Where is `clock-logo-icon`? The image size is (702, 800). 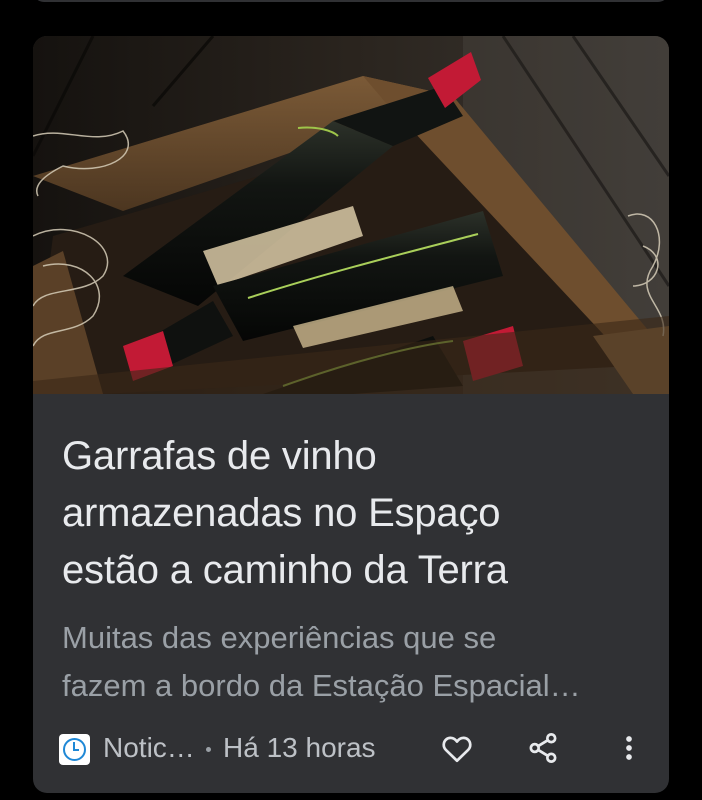 clock-logo-icon is located at coordinates (74, 749).